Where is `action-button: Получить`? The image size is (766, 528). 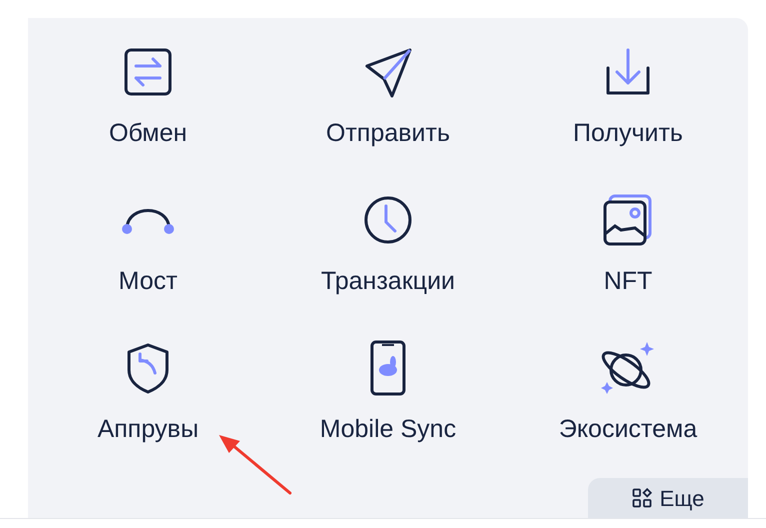 action-button: Получить is located at coordinates (628, 96).